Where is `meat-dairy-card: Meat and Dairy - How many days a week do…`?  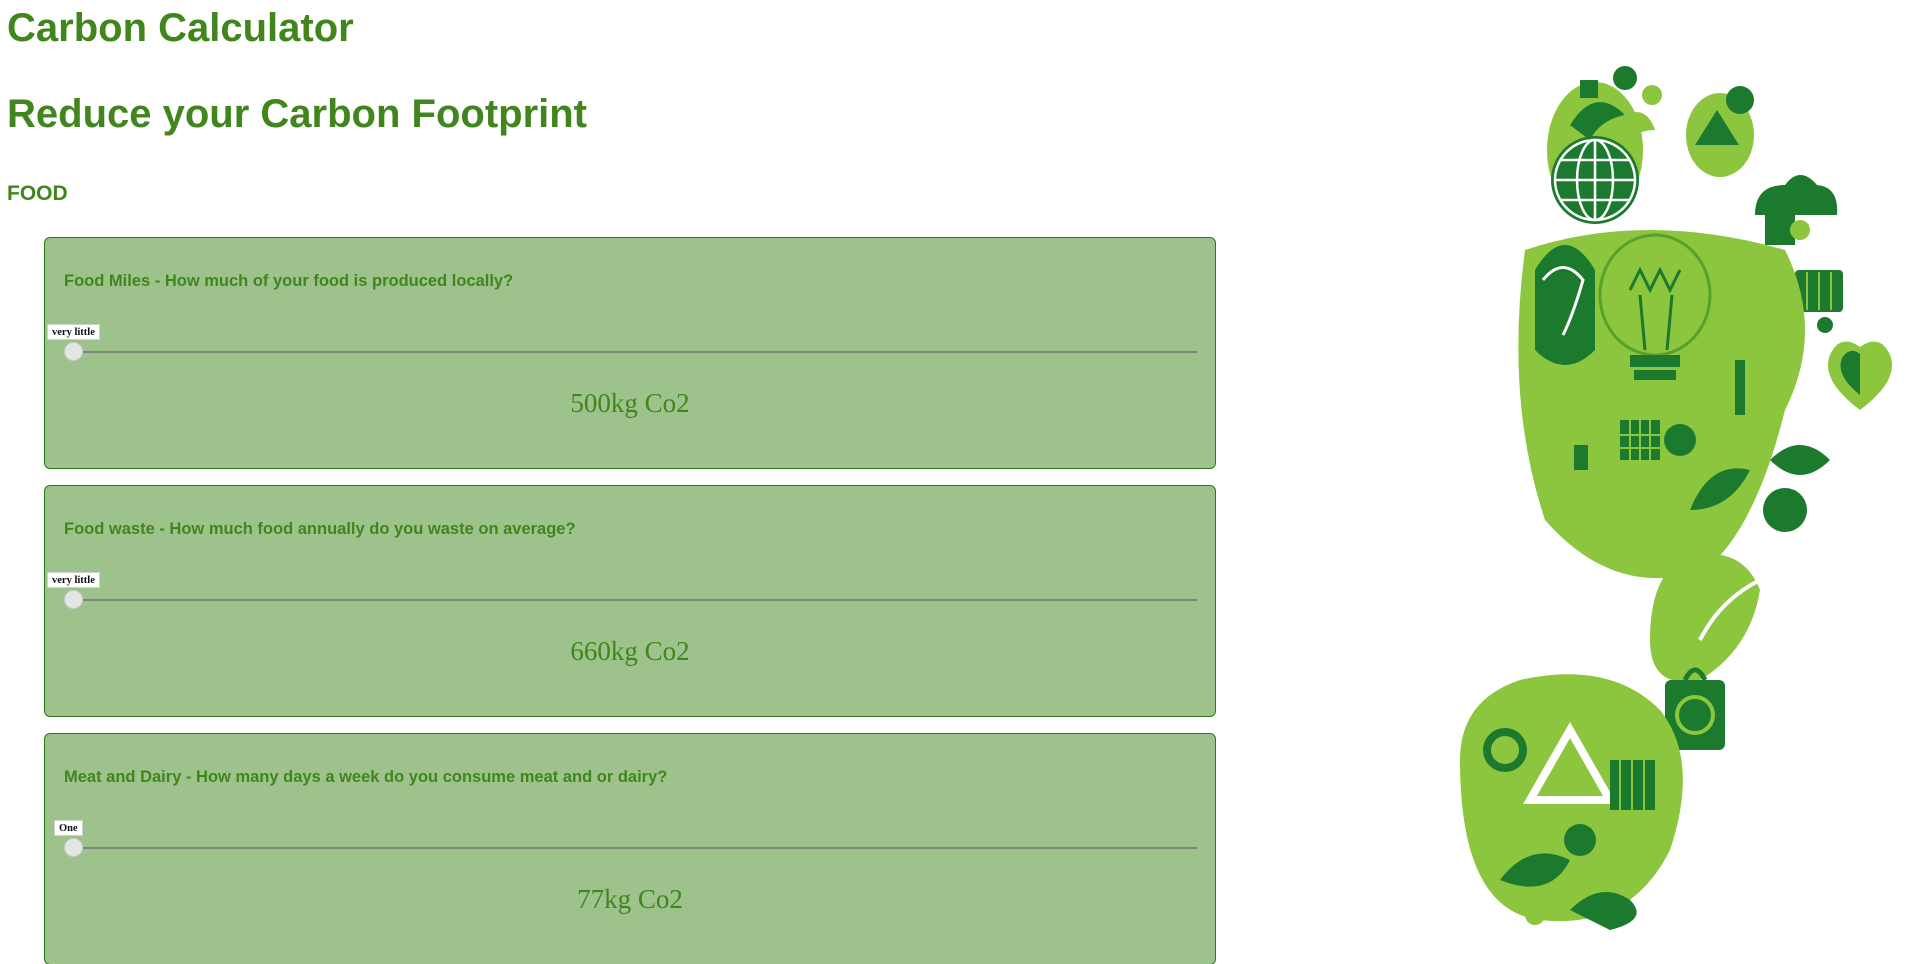 meat-dairy-card: Meat and Dairy - How many days a week do… is located at coordinates (630, 848).